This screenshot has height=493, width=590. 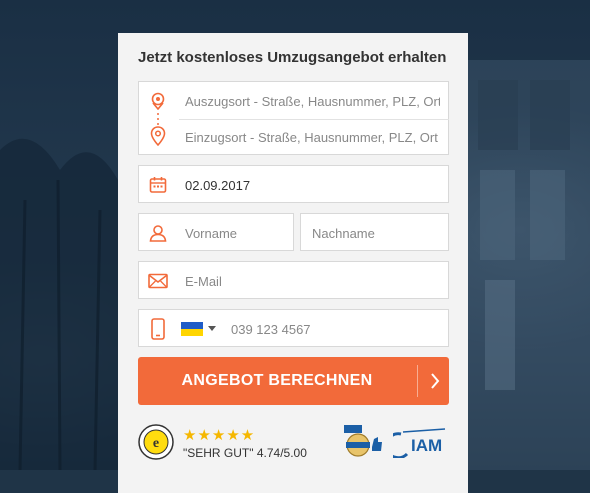 What do you see at coordinates (426, 445) in the screenshot?
I see `svg-text: IAM` at bounding box center [426, 445].